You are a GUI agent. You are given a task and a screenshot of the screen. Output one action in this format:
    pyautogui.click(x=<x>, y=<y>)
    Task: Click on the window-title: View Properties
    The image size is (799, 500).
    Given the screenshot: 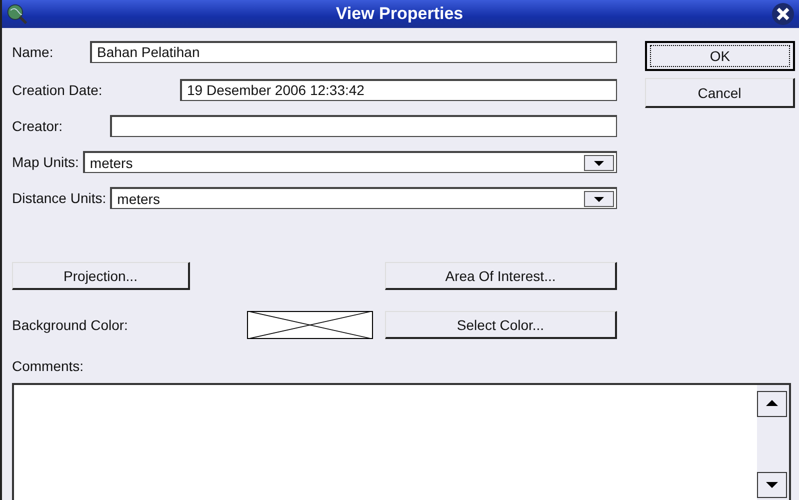 What is the action you would take?
    pyautogui.click(x=399, y=14)
    